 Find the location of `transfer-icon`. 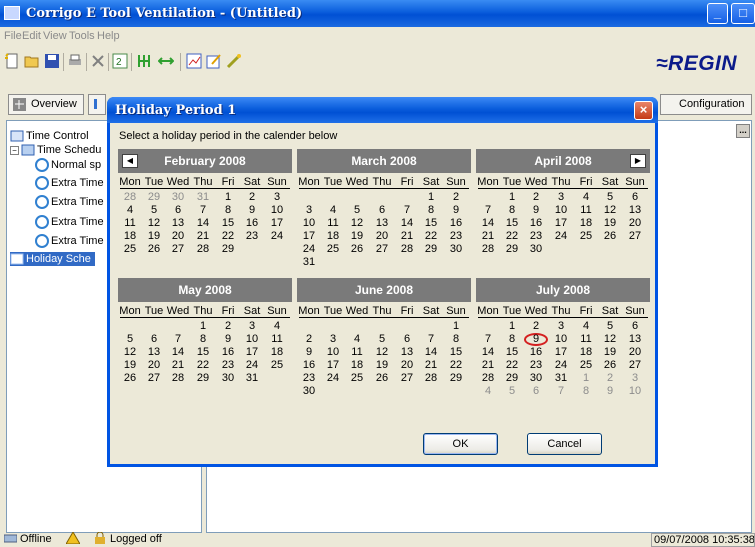

transfer-icon is located at coordinates (166, 61).